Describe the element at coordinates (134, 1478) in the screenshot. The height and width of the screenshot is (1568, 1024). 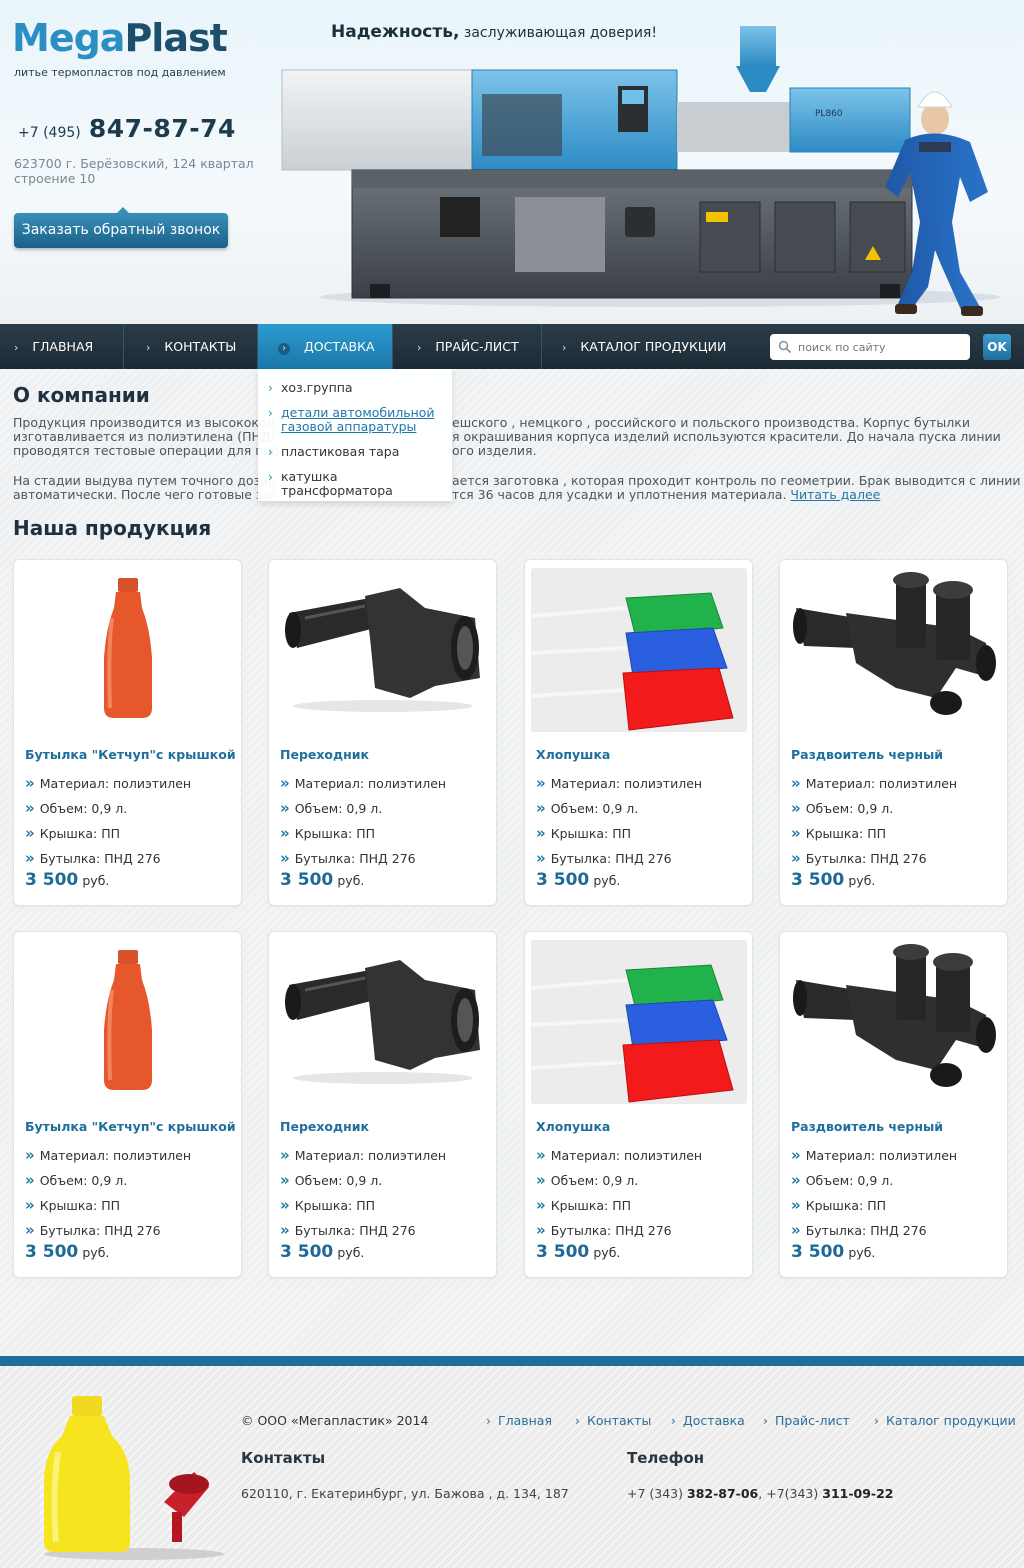
I see `footer-bottle-image` at that location.